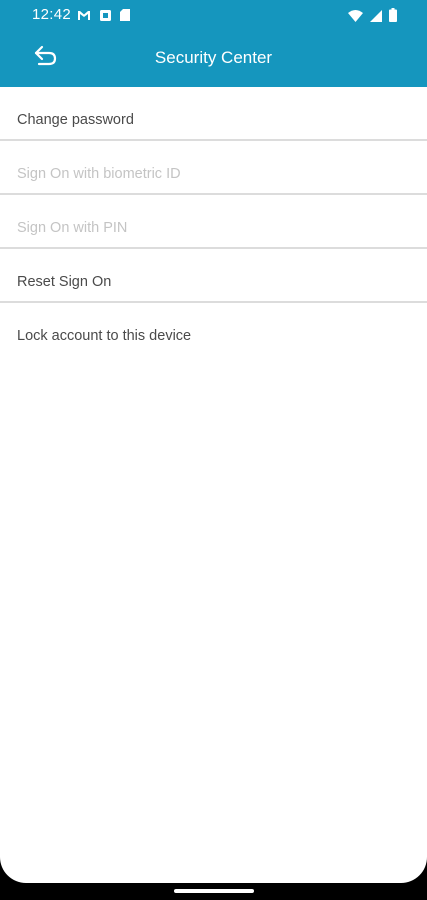 Image resolution: width=427 pixels, height=900 pixels. What do you see at coordinates (213, 15) in the screenshot?
I see `status-bar: 12:42` at bounding box center [213, 15].